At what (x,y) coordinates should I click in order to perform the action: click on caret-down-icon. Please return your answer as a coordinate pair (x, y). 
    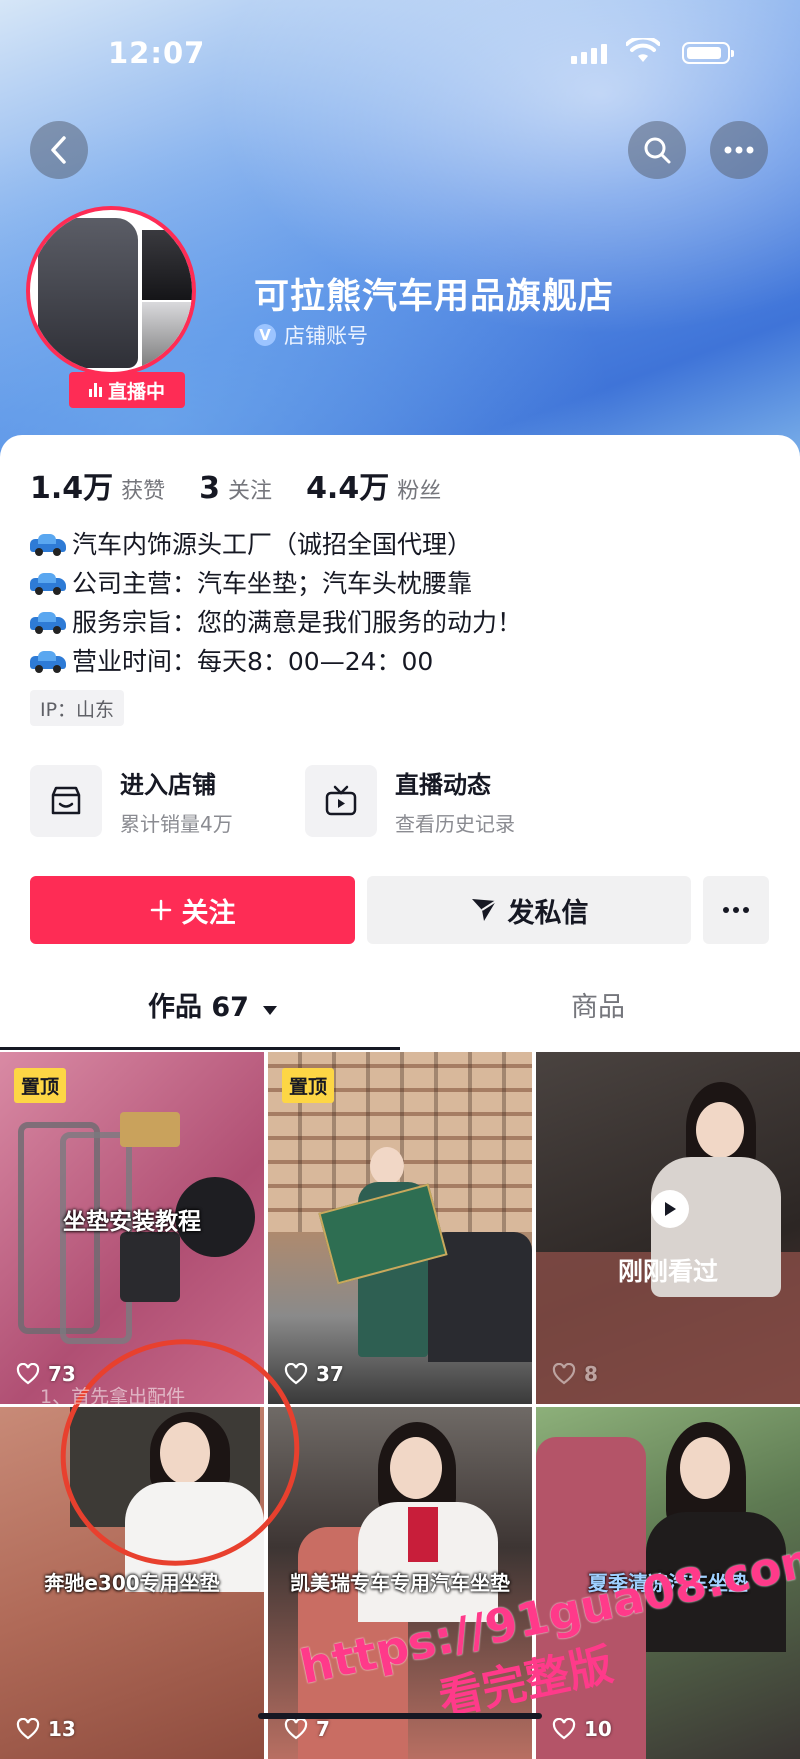
    Looking at the image, I should click on (270, 1010).